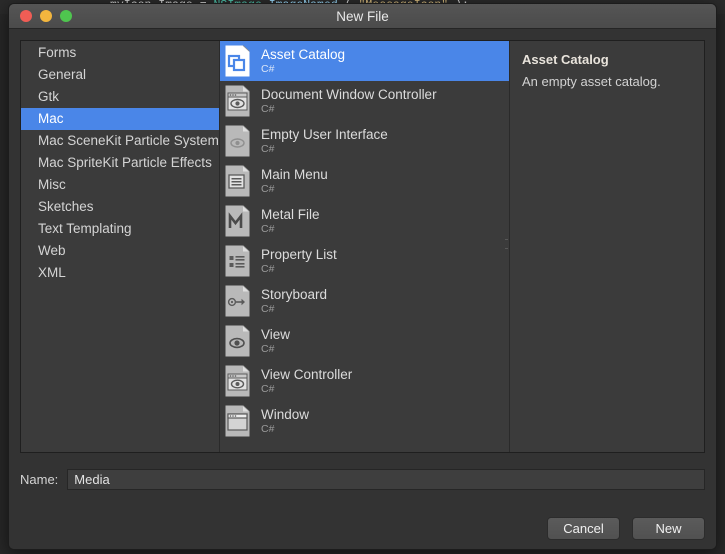  Describe the element at coordinates (285, 414) in the screenshot. I see `template-item-label: Window` at that location.